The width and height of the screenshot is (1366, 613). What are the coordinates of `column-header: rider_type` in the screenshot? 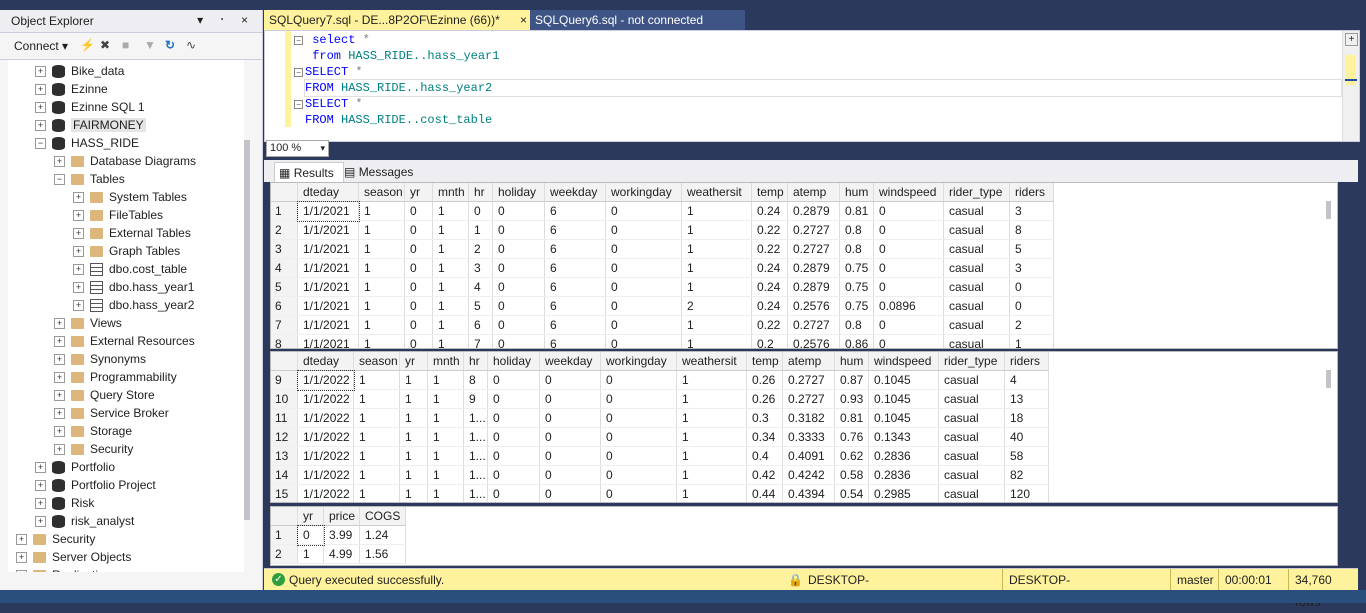 It's located at (976, 192).